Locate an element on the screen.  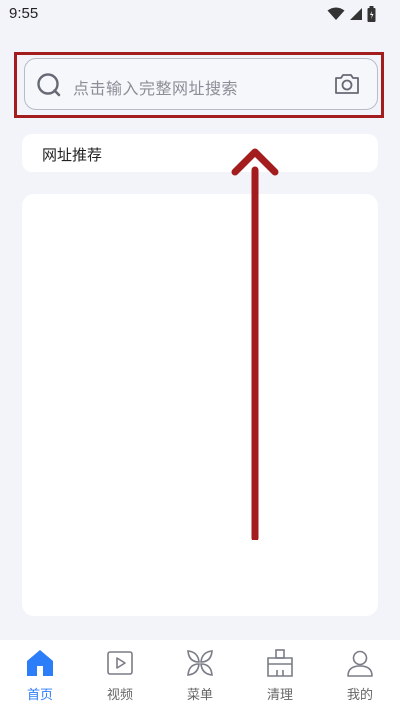
search-icon is located at coordinates (49, 85).